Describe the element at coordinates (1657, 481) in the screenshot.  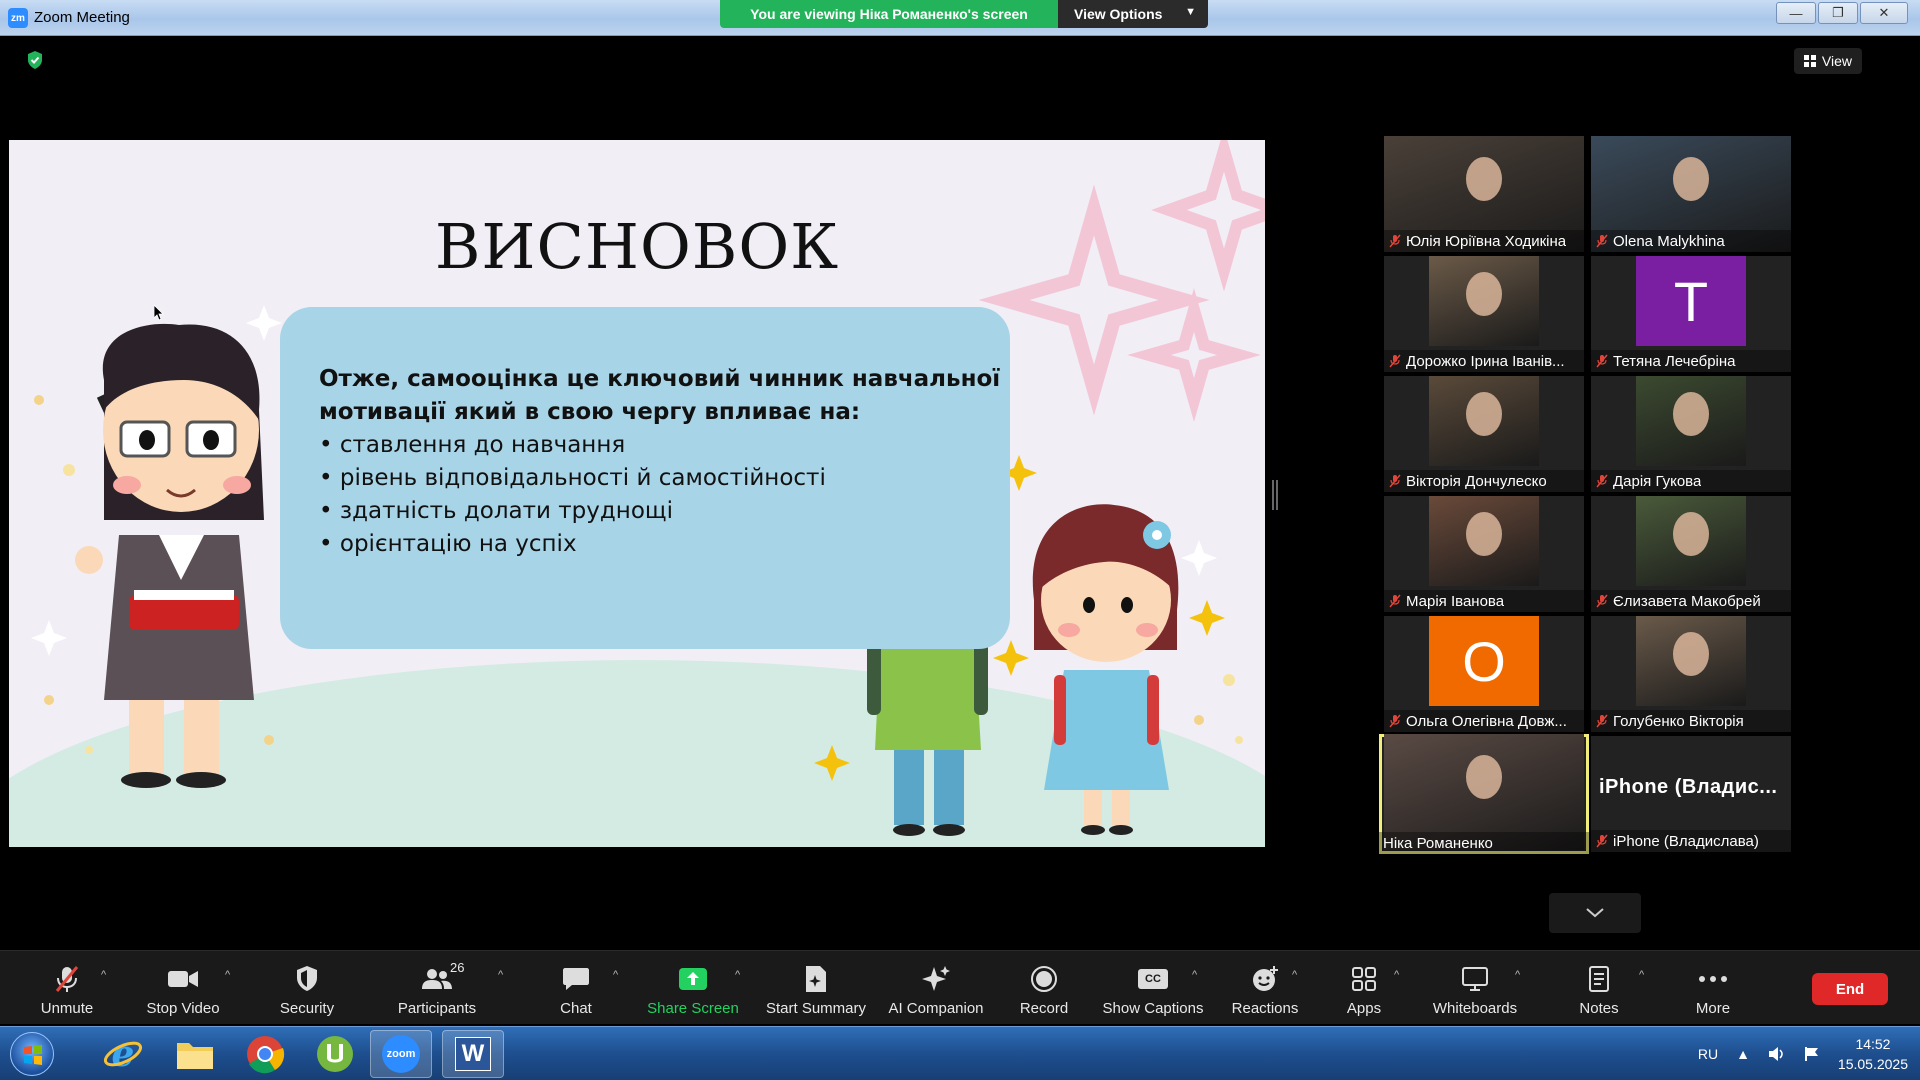
I see `participant-name: Дарія Гукова` at that location.